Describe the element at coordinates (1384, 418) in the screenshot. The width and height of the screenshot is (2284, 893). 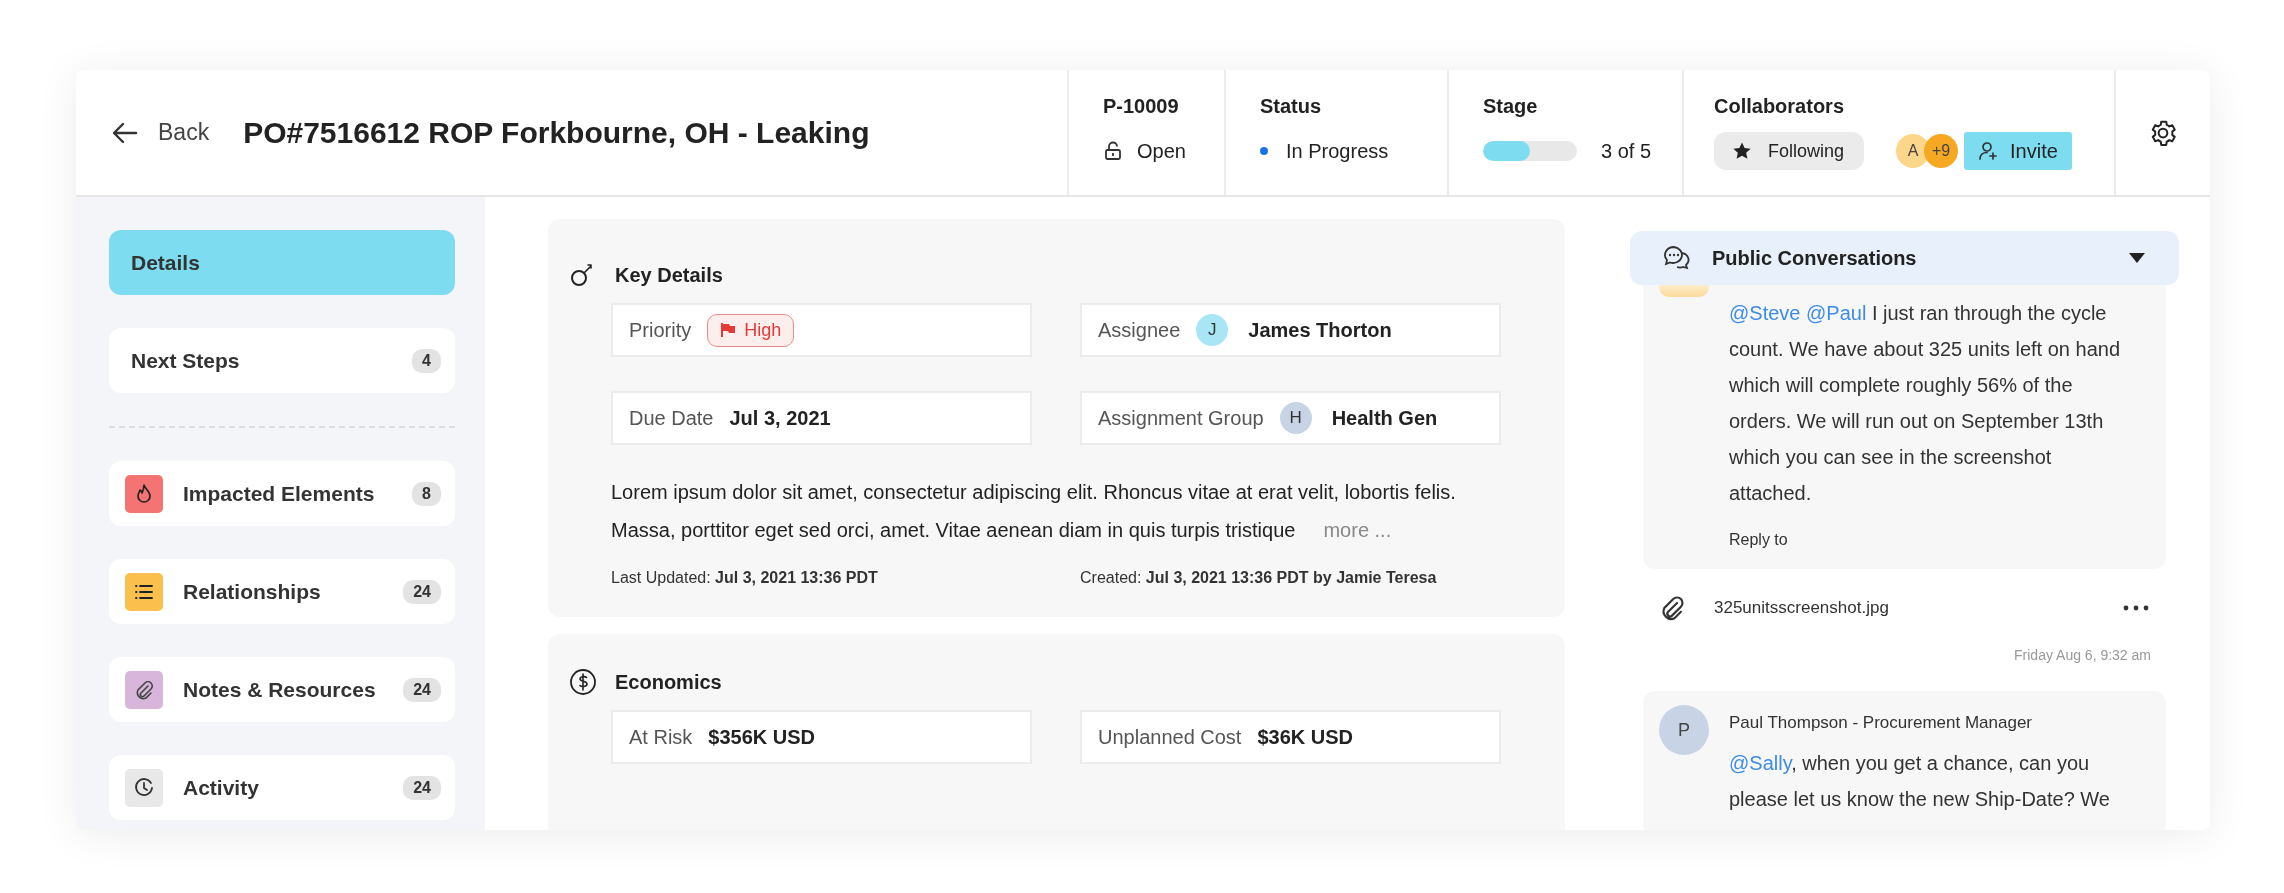
I see `field-value: Health Gen` at that location.